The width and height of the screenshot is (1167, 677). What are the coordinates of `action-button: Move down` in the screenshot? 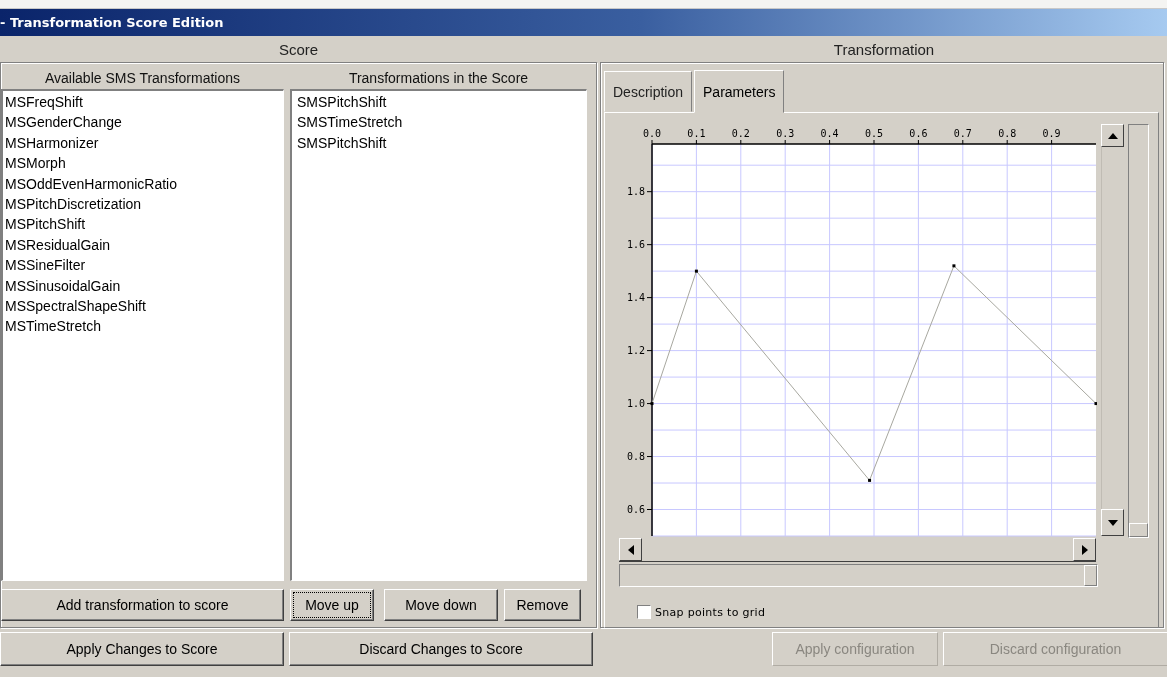 It's located at (441, 605).